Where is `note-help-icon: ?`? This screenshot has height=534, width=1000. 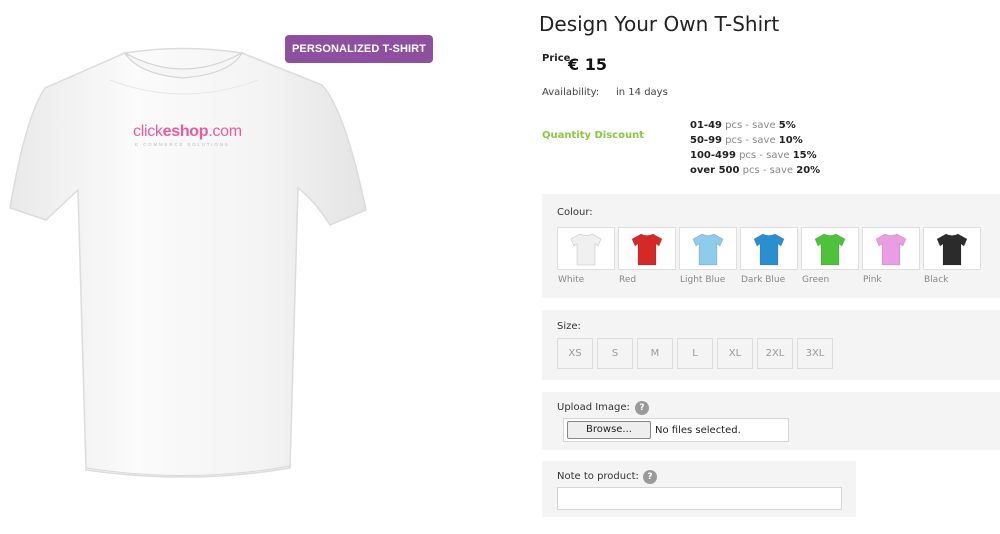
note-help-icon: ? is located at coordinates (650, 477).